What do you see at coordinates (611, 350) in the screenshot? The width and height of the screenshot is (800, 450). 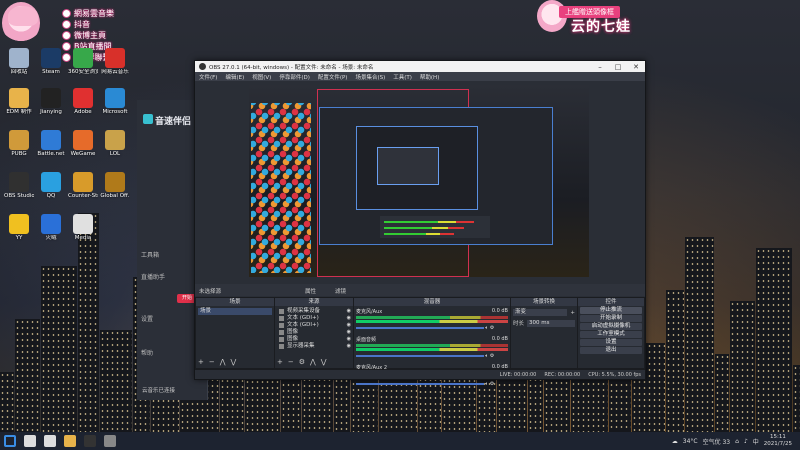 I see `control-button: 退出` at bounding box center [611, 350].